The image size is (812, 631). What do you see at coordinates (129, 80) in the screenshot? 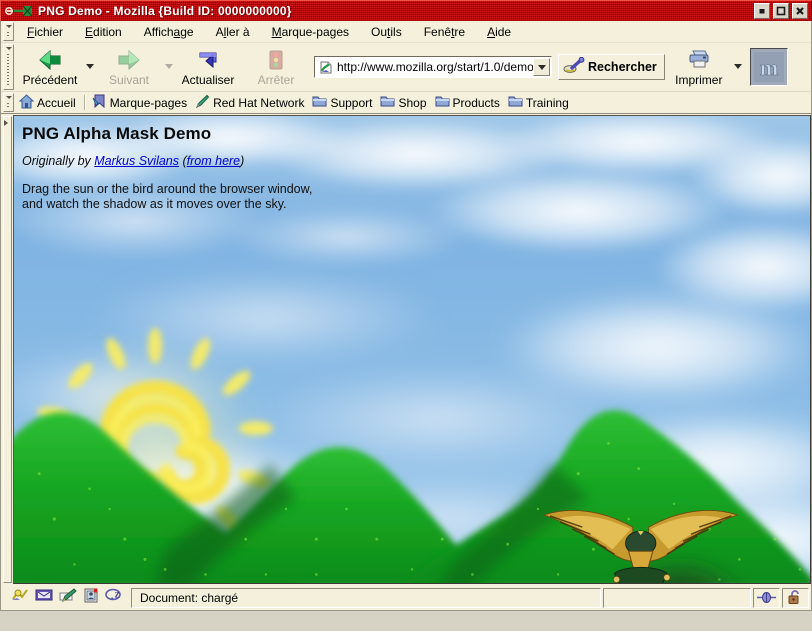
I see `forward-label: Suivant` at bounding box center [129, 80].